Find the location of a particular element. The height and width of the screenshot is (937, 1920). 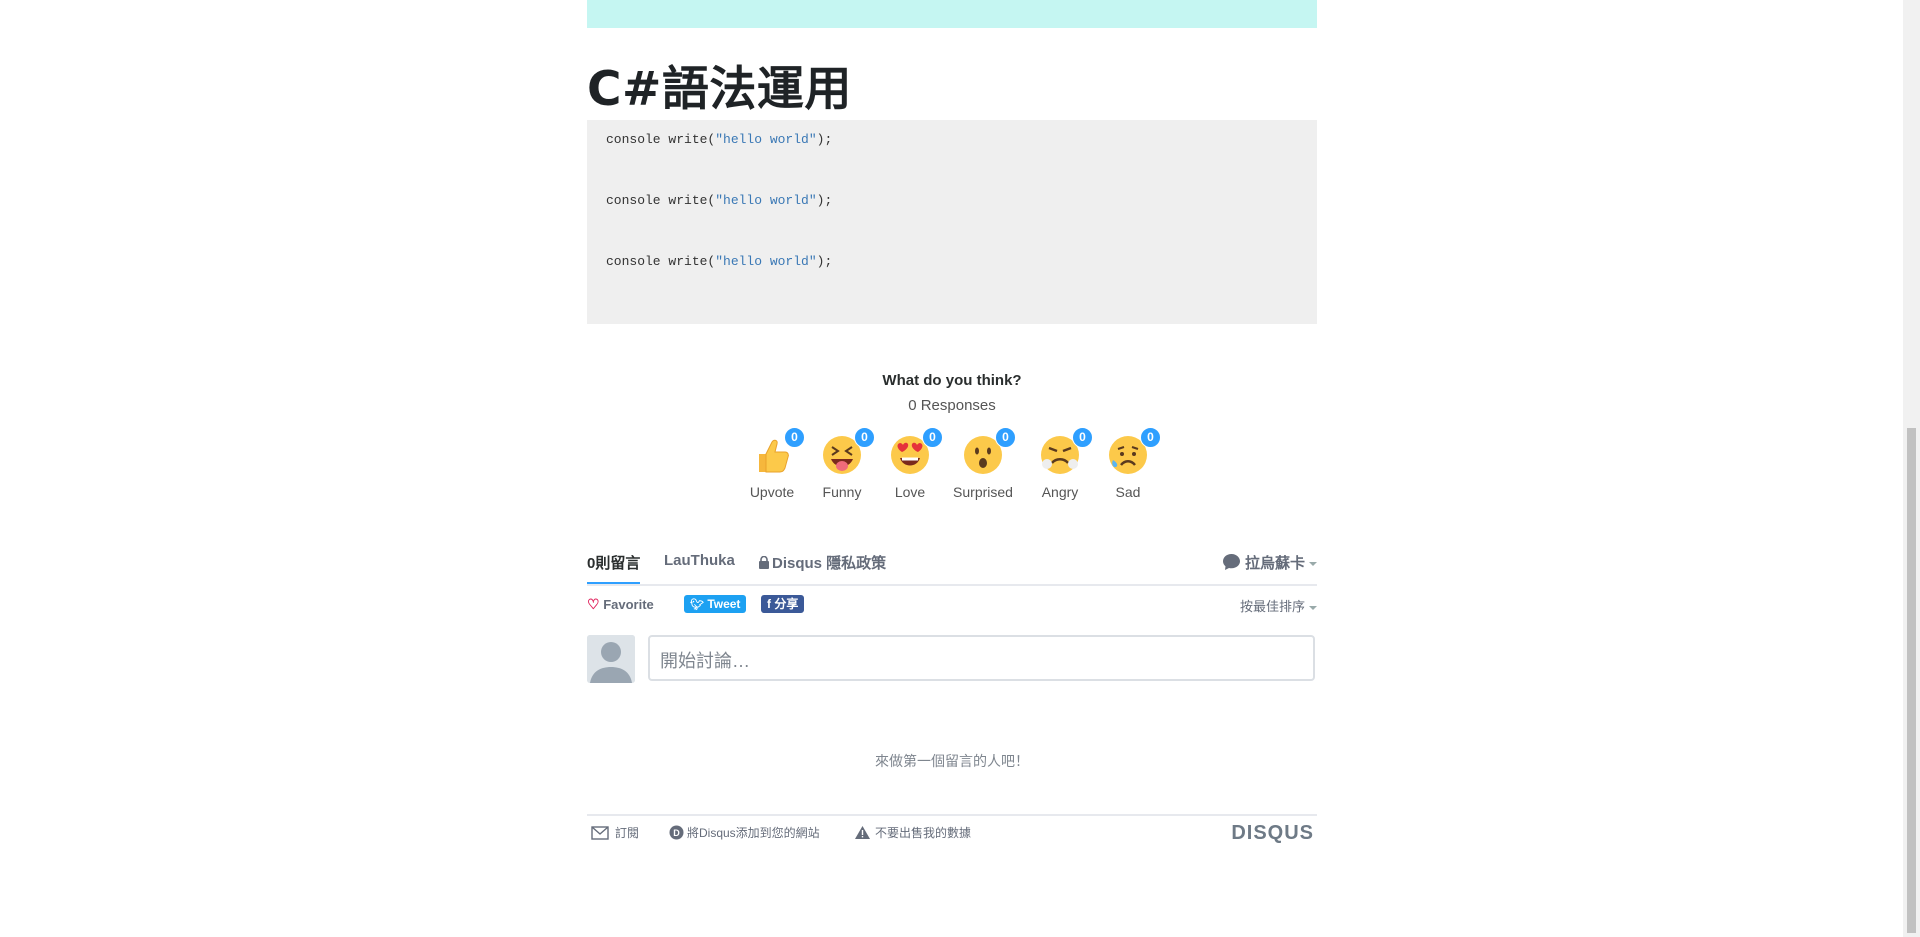

sad-face-icon: 0 is located at coordinates (1134, 451).